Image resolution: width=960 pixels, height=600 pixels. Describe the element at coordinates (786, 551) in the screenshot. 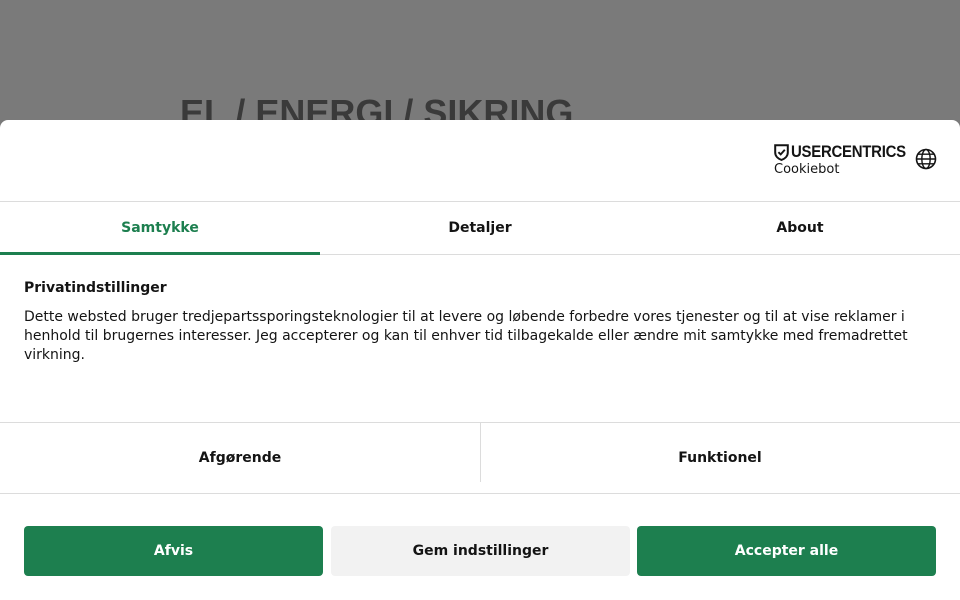

I see `accept-all-button: Accepter alle` at that location.